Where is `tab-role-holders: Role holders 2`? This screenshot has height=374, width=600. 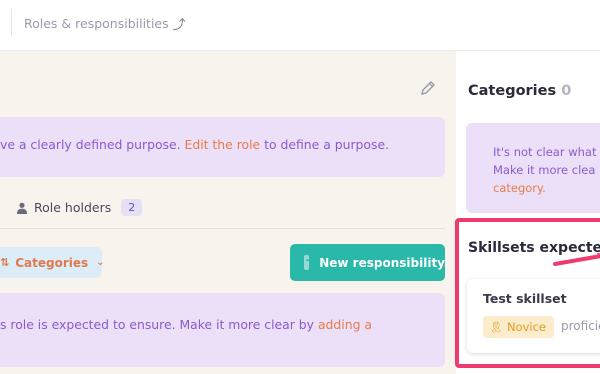 tab-role-holders: Role holders 2 is located at coordinates (79, 207).